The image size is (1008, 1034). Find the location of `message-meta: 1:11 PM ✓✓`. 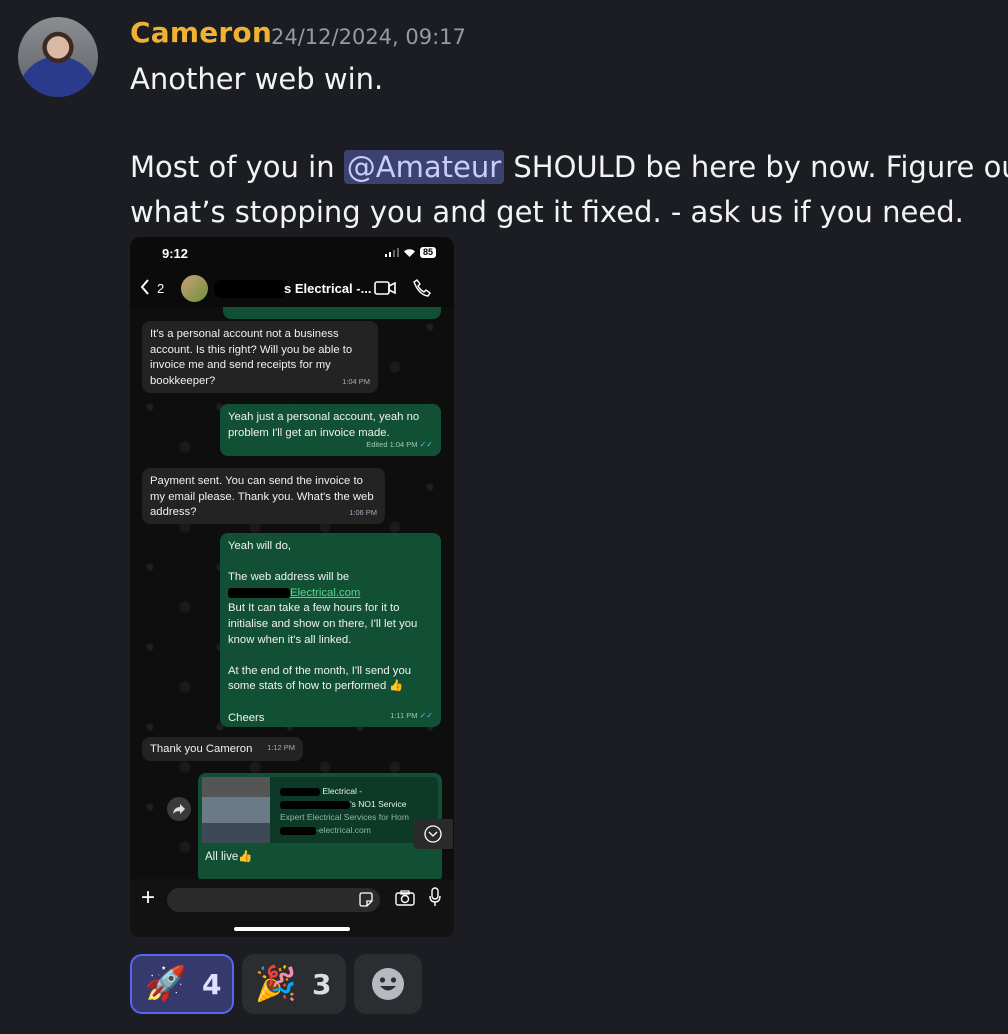

message-meta: 1:11 PM ✓✓ is located at coordinates (411, 716).